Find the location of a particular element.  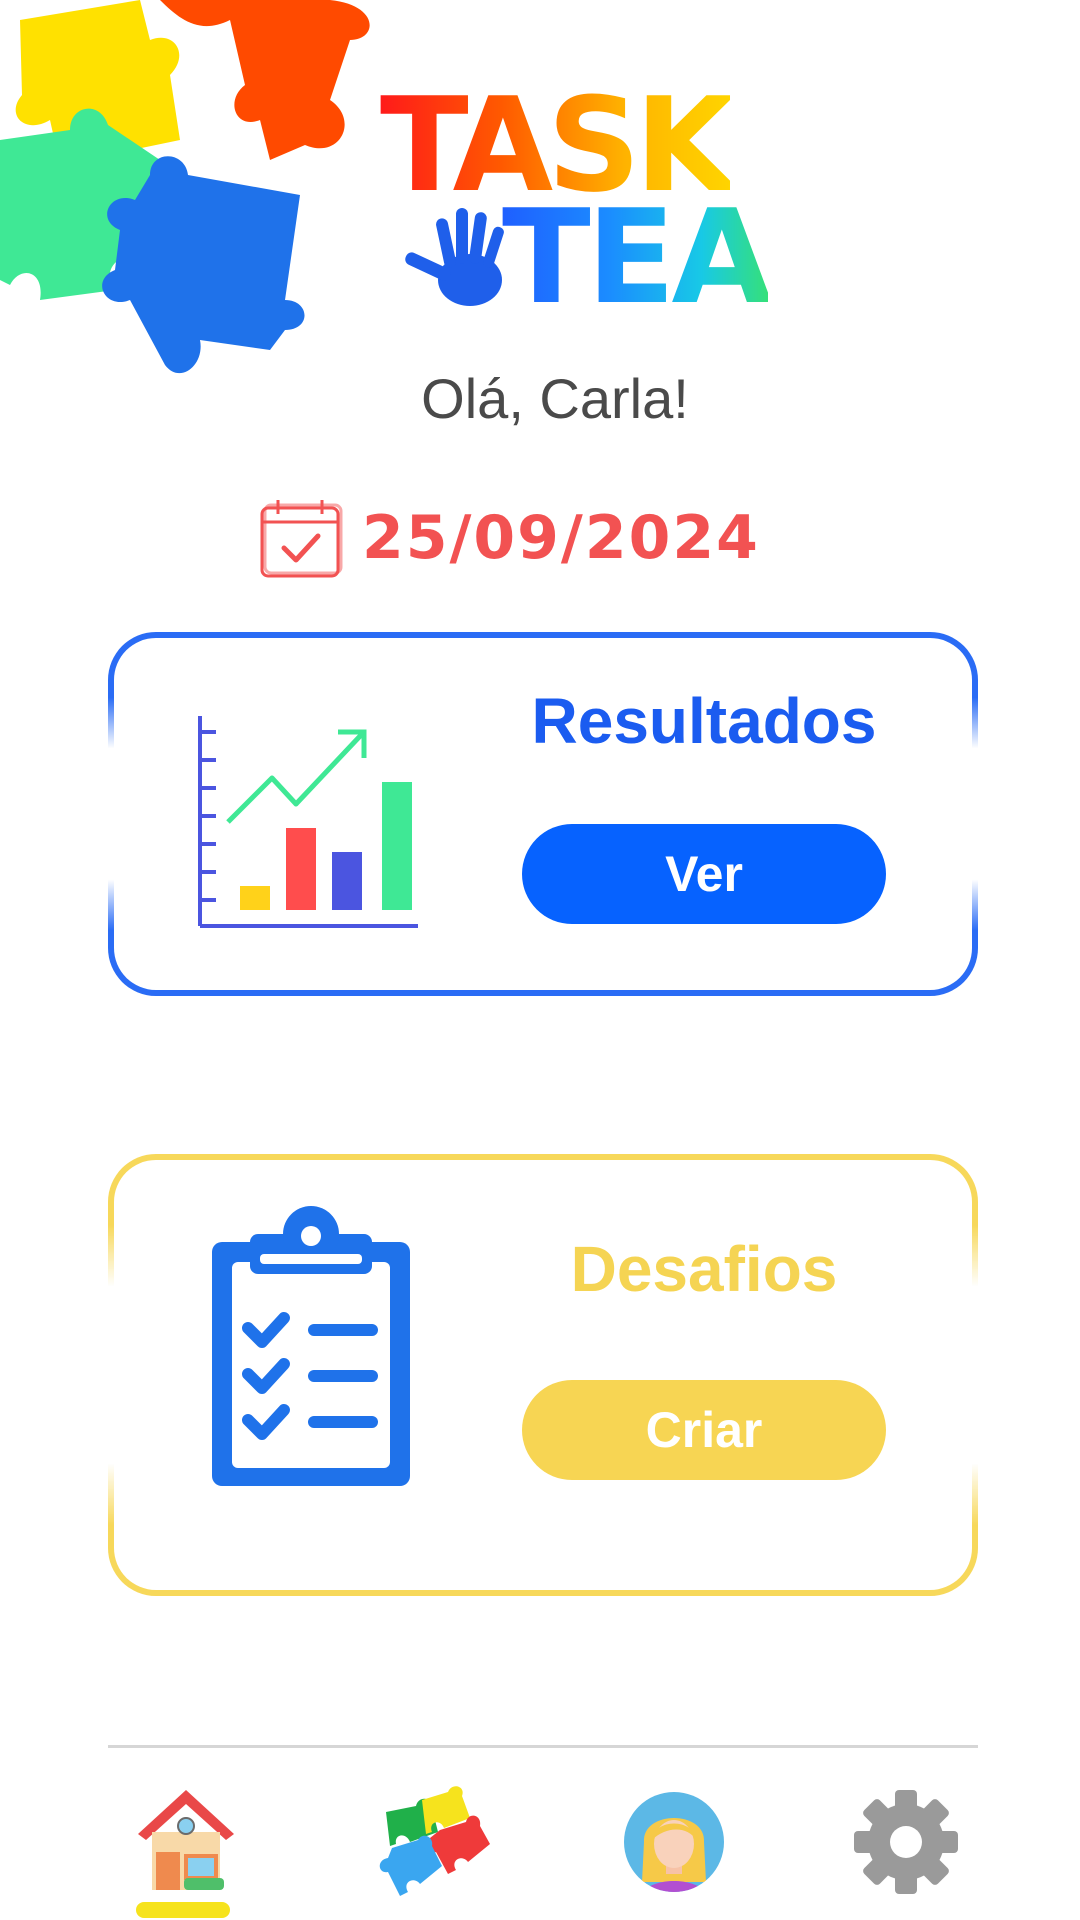

date-row: 25/09/2024 is located at coordinates (508, 538).